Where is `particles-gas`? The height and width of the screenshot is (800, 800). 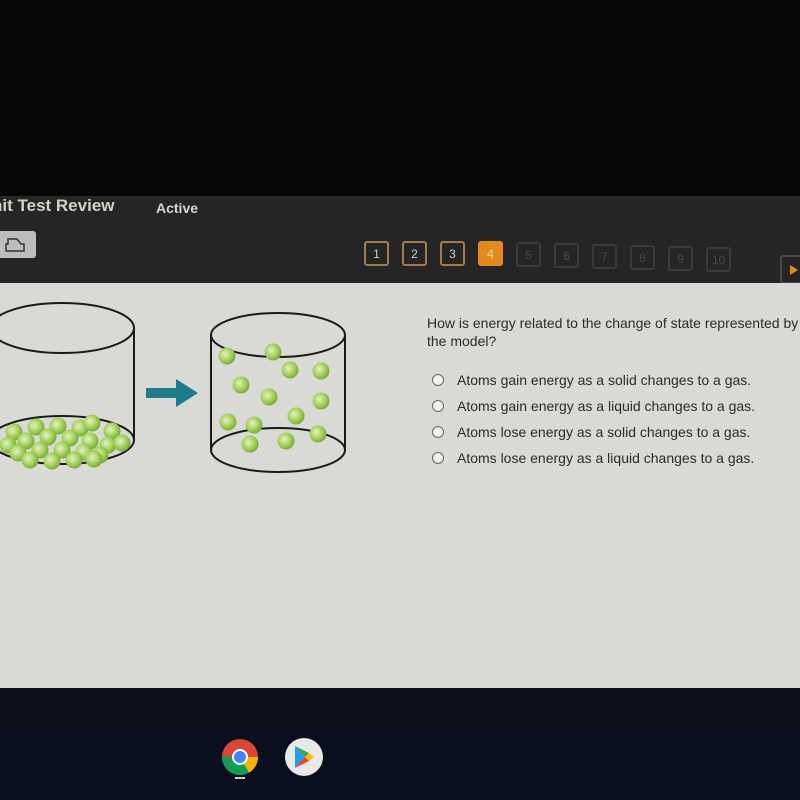
particles-gas is located at coordinates (274, 398).